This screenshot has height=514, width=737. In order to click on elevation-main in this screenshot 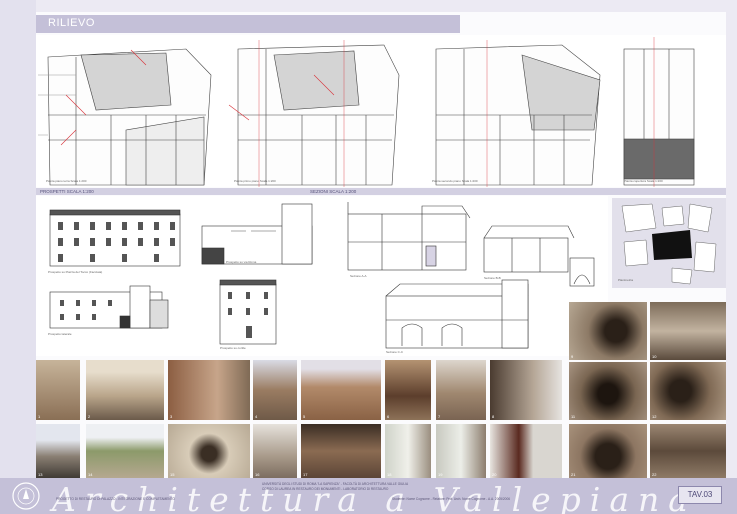, I will do `click(115, 238)`.